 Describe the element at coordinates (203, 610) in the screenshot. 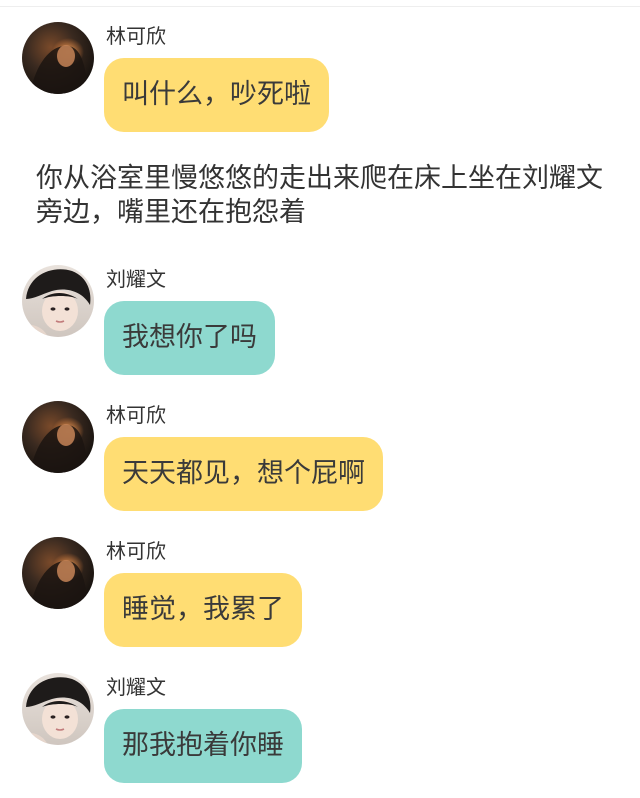

I see `message-bubble: 睡觉，我累了` at that location.